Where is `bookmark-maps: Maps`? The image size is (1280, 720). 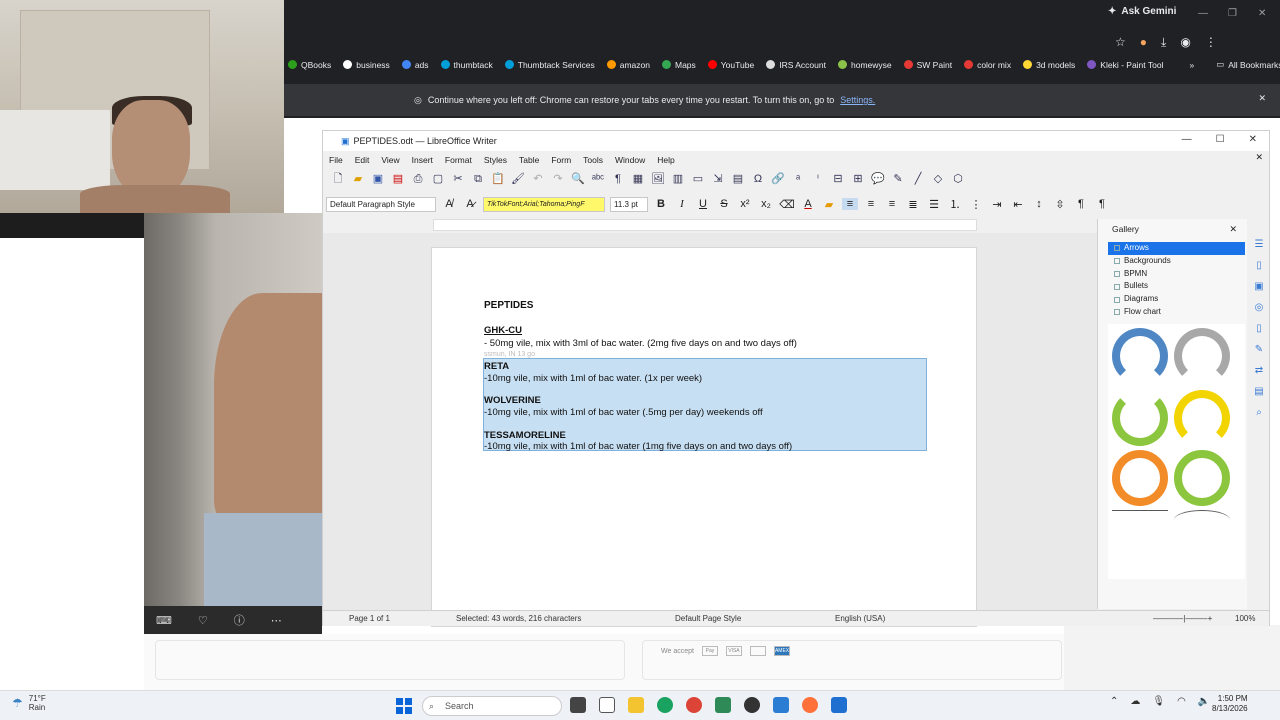 bookmark-maps: Maps is located at coordinates (679, 65).